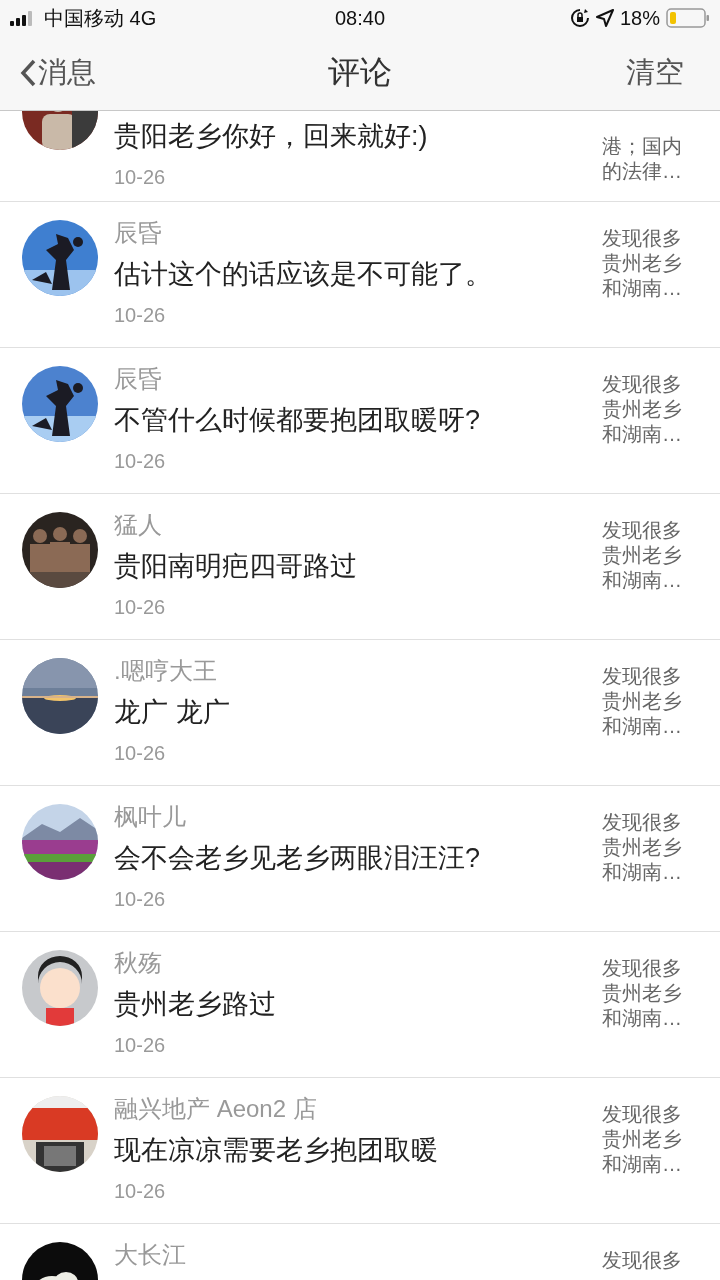 This screenshot has height=1280, width=720. Describe the element at coordinates (100, 18) in the screenshot. I see `carrier-label: 中国移动 4G` at that location.